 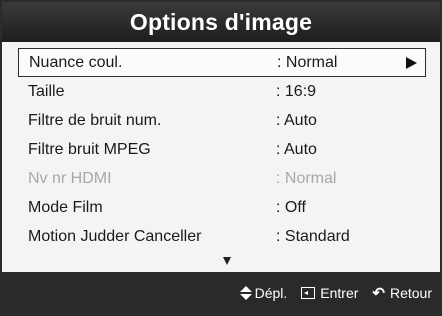 What do you see at coordinates (115, 236) in the screenshot?
I see `menu-item-label: Motion Judder Canceller` at bounding box center [115, 236].